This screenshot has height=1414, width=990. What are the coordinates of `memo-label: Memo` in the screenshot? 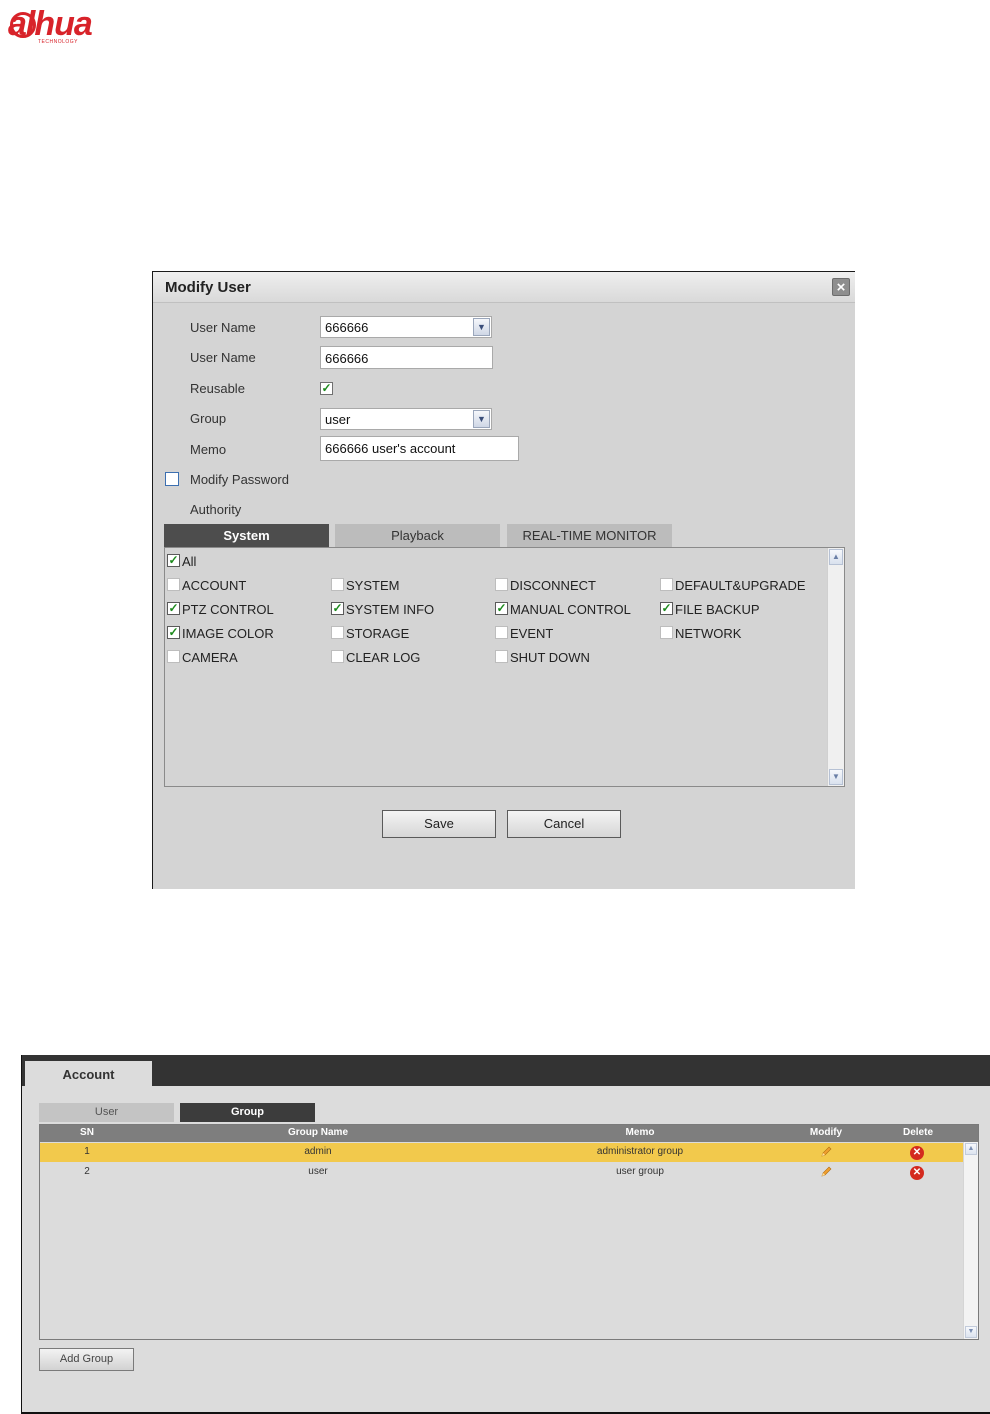 It's located at (208, 449).